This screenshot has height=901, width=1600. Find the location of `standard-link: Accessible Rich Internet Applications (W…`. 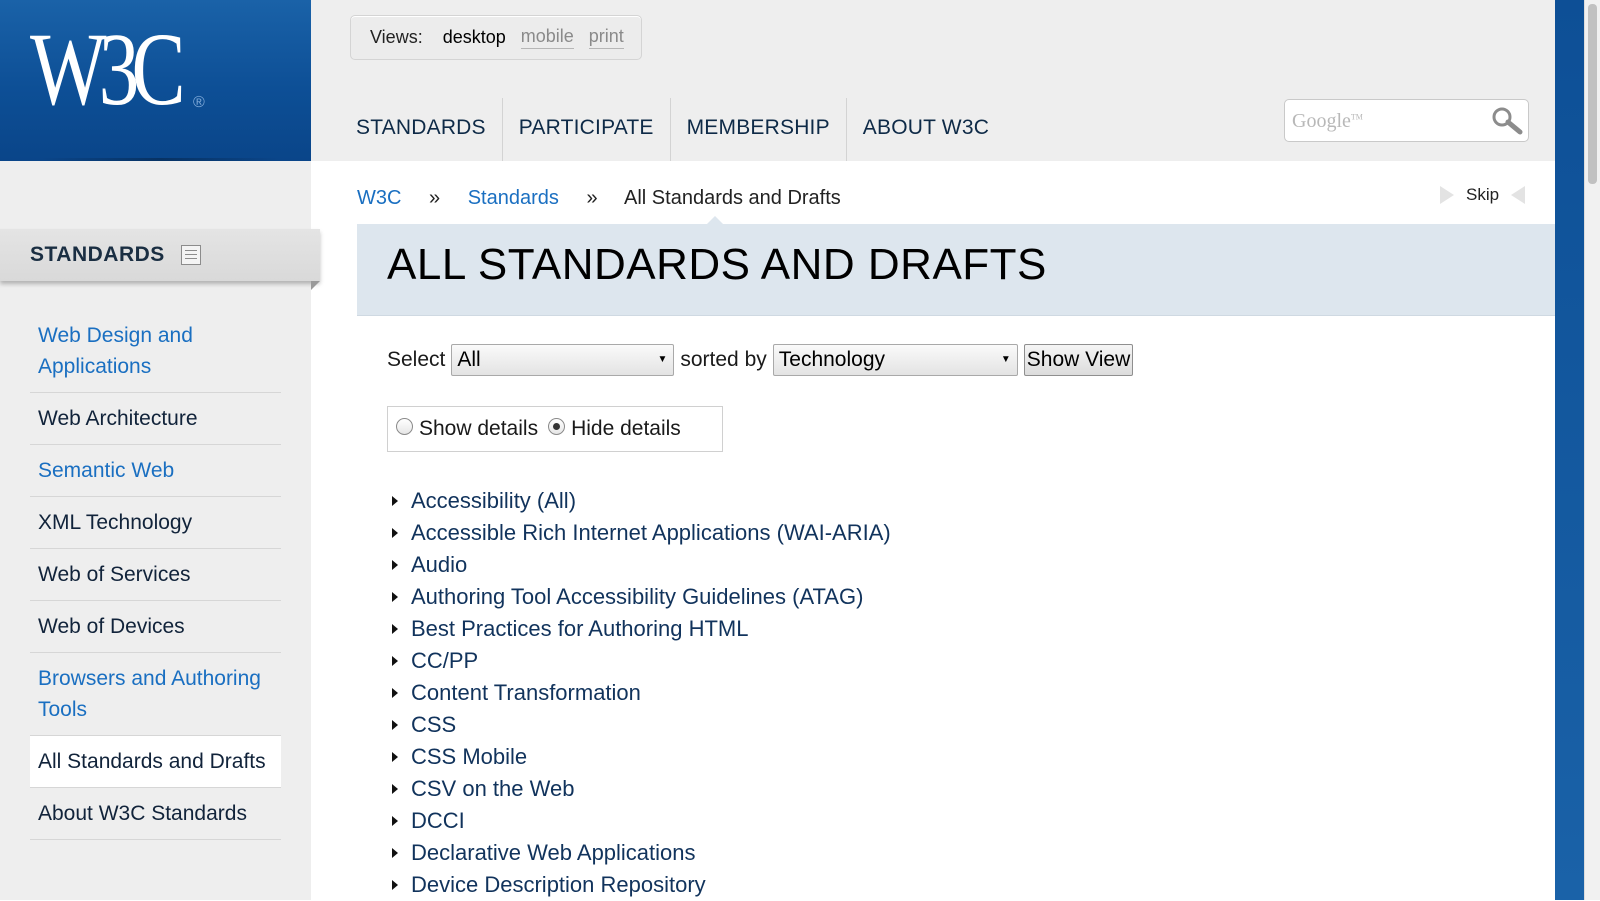

standard-link: Accessible Rich Internet Applications (W… is located at coordinates (651, 533).